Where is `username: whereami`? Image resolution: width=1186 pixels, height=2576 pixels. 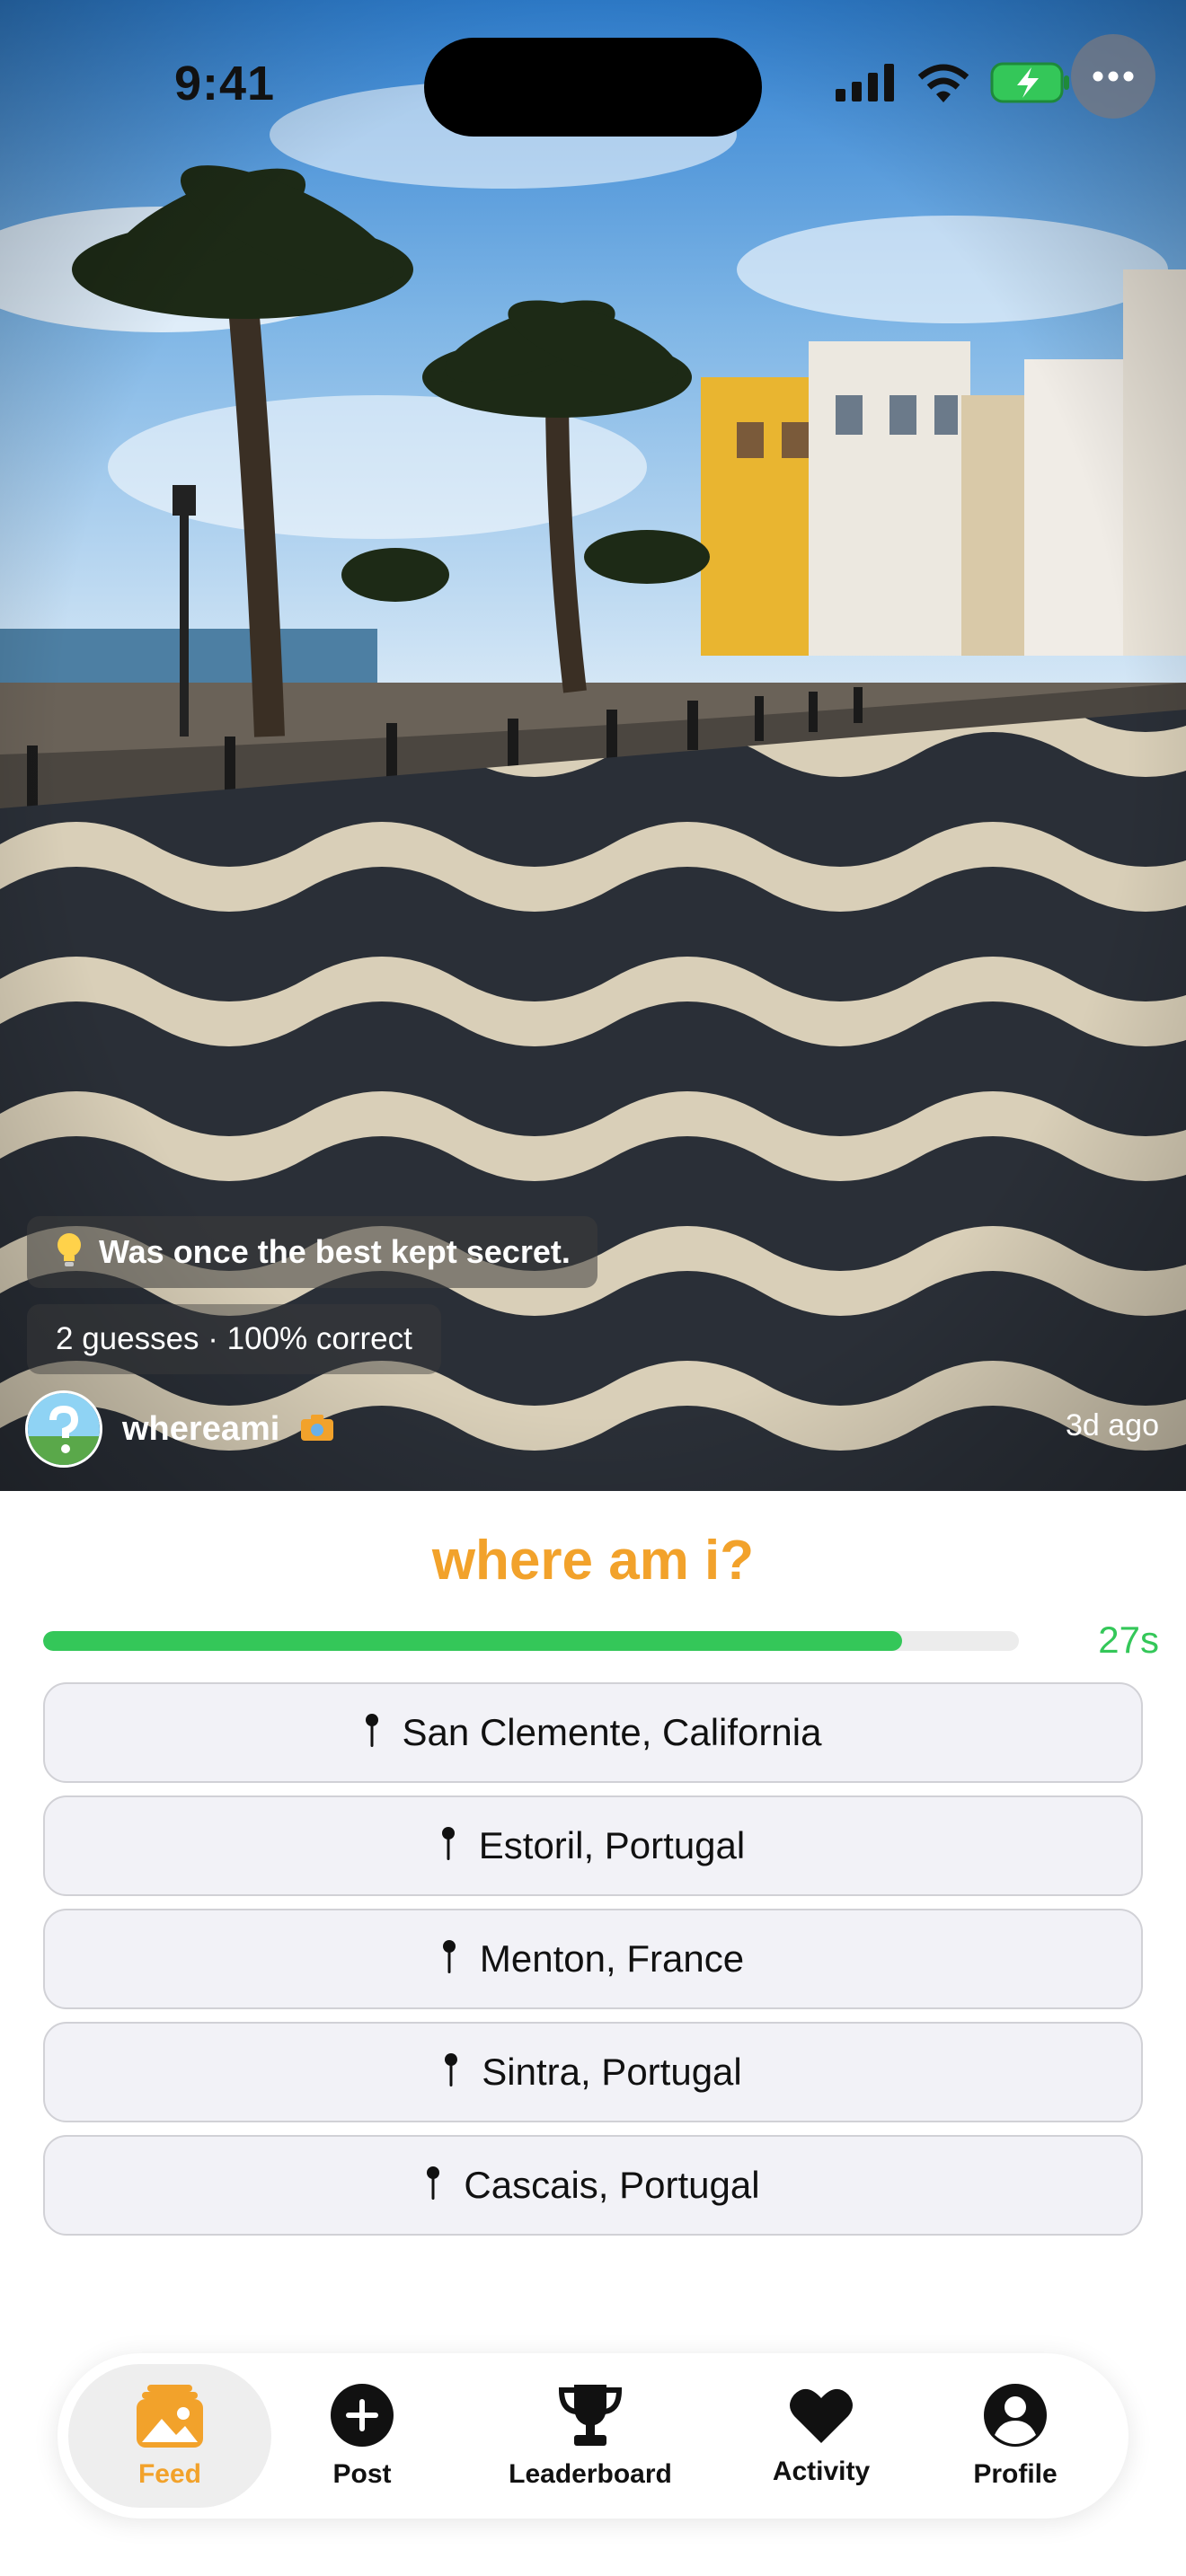
username: whereami is located at coordinates (200, 1429).